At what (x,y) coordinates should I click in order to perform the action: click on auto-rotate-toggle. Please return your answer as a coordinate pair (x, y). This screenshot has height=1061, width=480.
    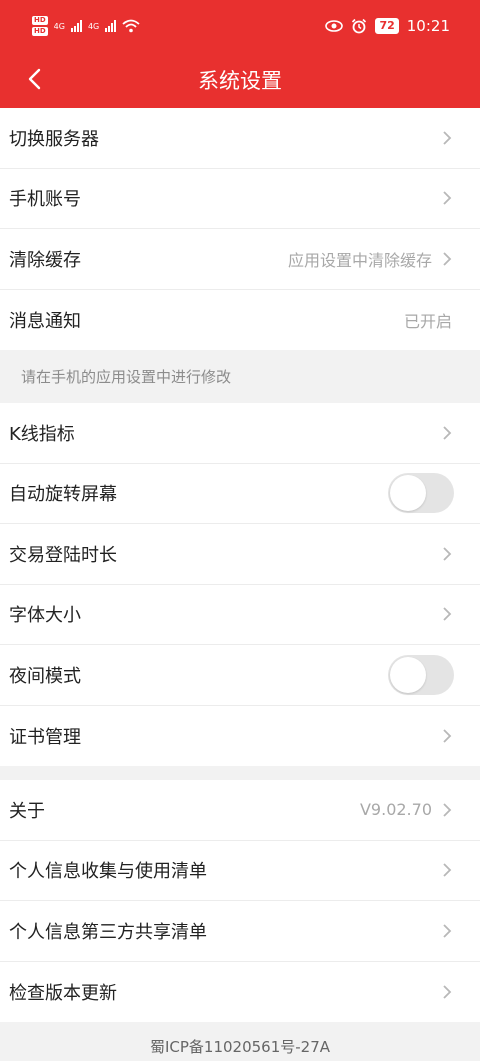
    Looking at the image, I should click on (421, 493).